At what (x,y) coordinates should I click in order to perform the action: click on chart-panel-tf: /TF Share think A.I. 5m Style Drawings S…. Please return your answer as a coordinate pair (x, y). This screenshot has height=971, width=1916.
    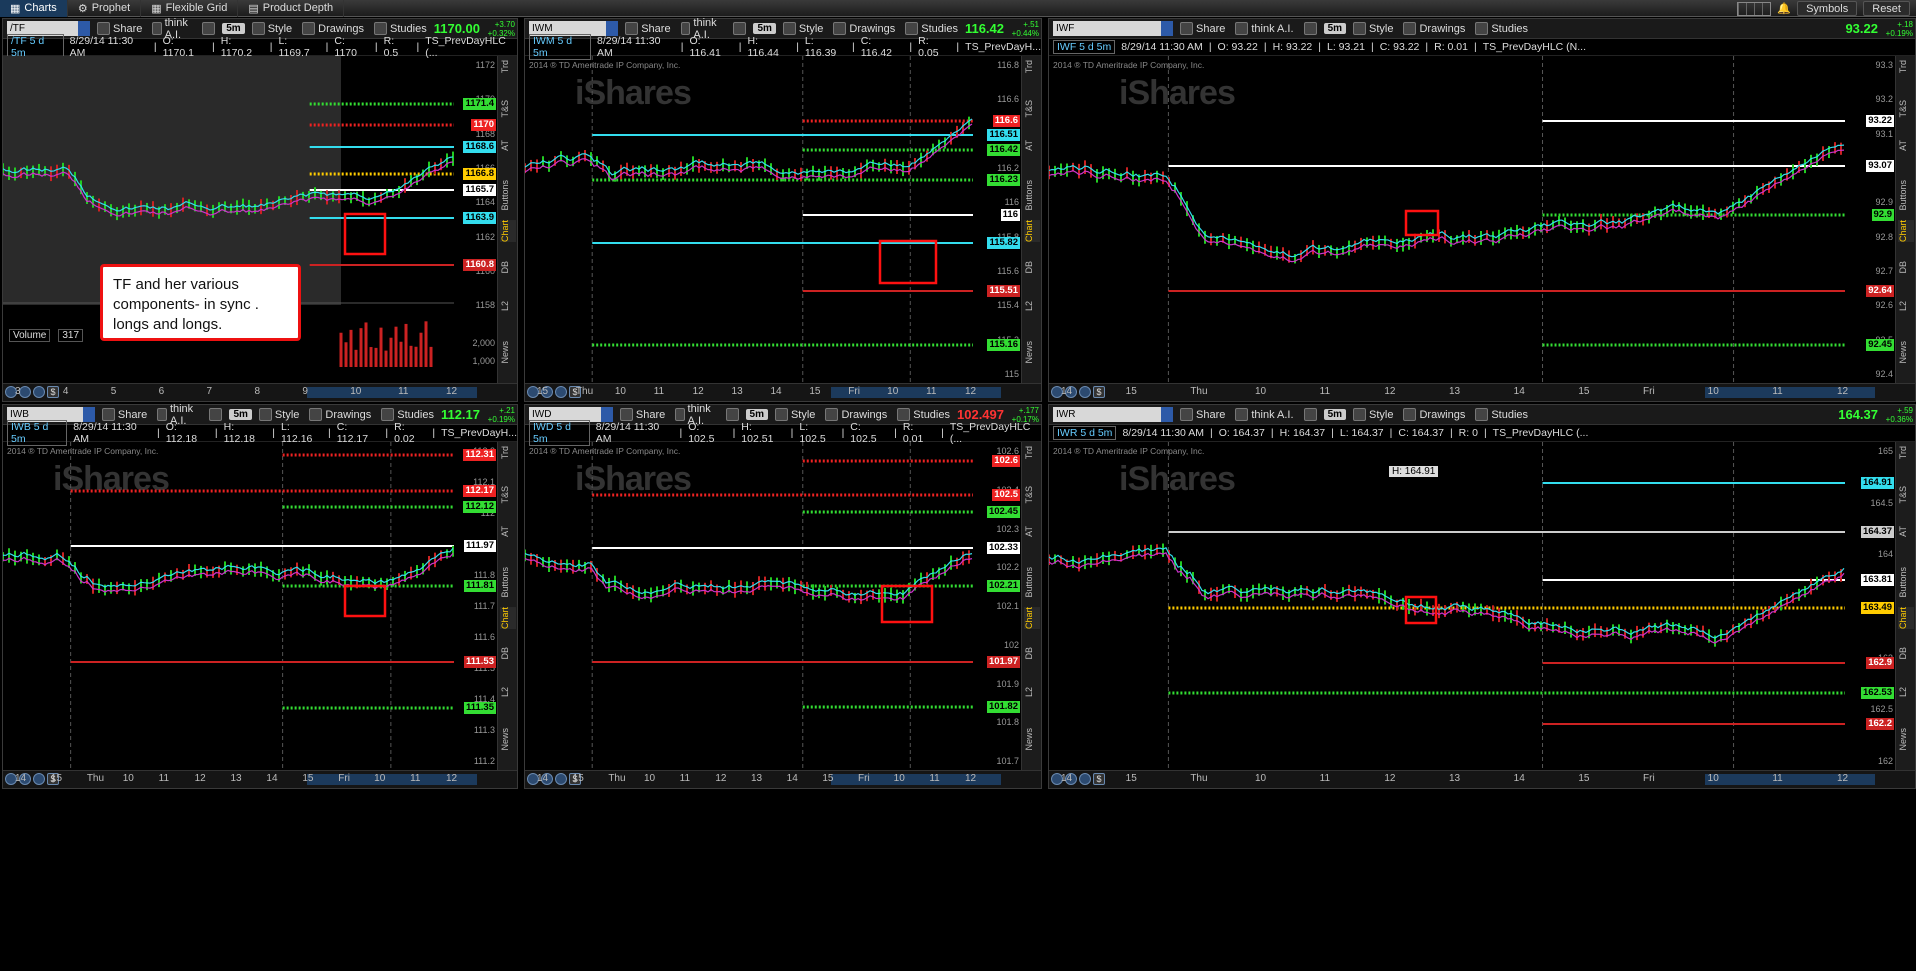
    Looking at the image, I should click on (260, 209).